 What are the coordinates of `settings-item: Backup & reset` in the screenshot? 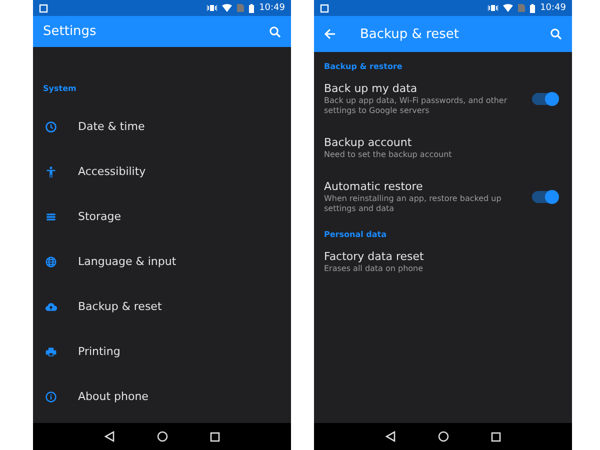 It's located at (162, 306).